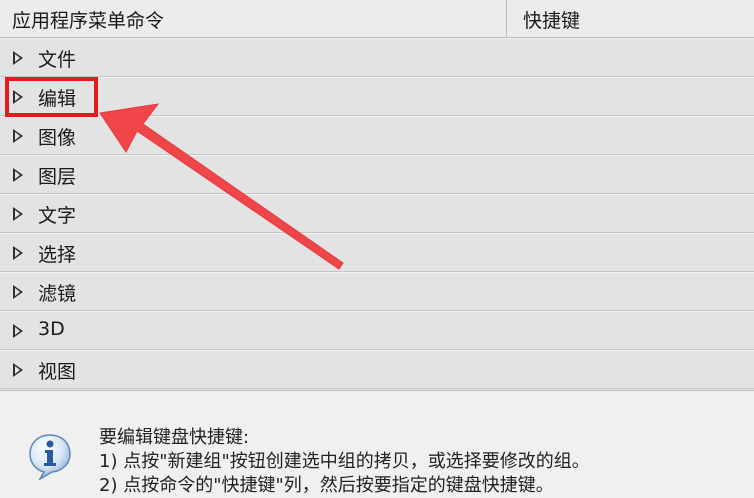 This screenshot has width=754, height=498. I want to click on menu-row-file: 文件, so click(377, 57).